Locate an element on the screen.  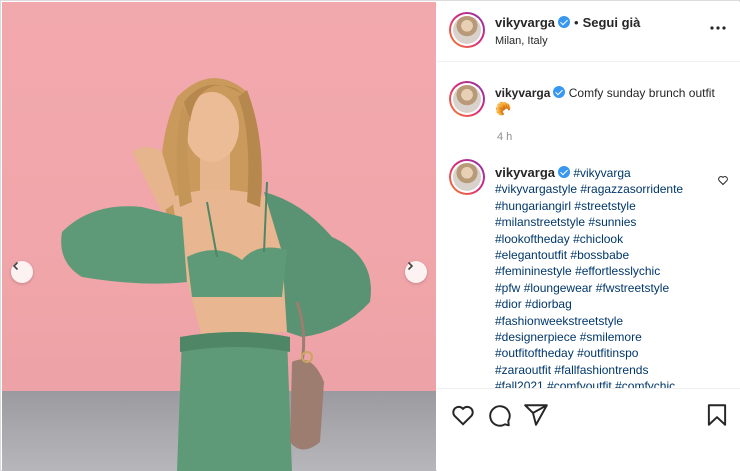
chevron-left-icon is located at coordinates (15, 266).